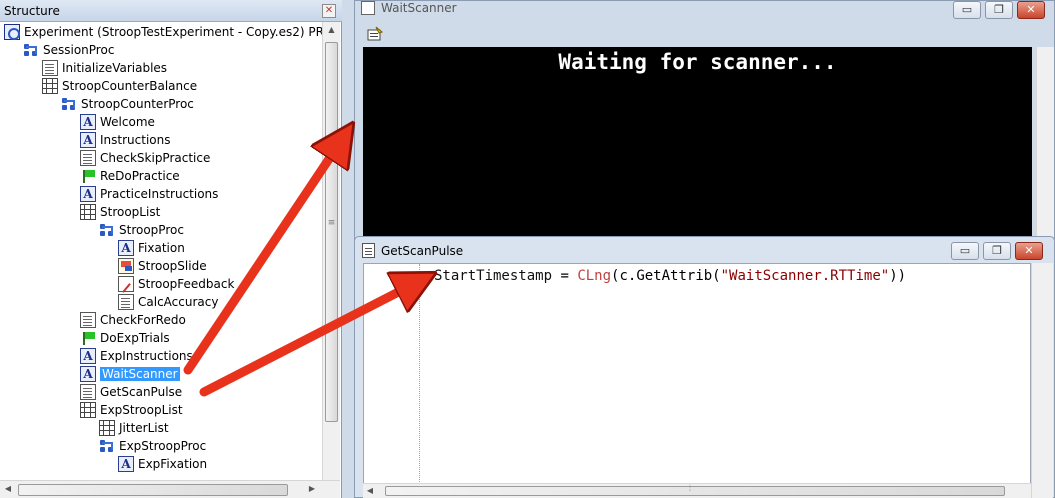 Image resolution: width=1055 pixels, height=498 pixels. I want to click on tree-item: ExpStroopList, so click(131, 410).